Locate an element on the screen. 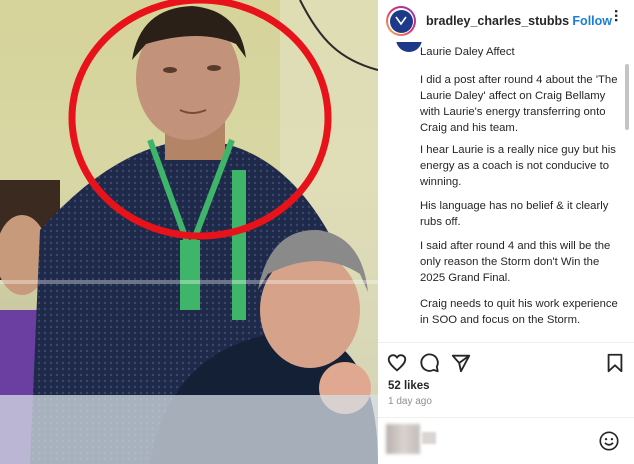 The height and width of the screenshot is (464, 634). follow-button: Follow is located at coordinates (592, 21).